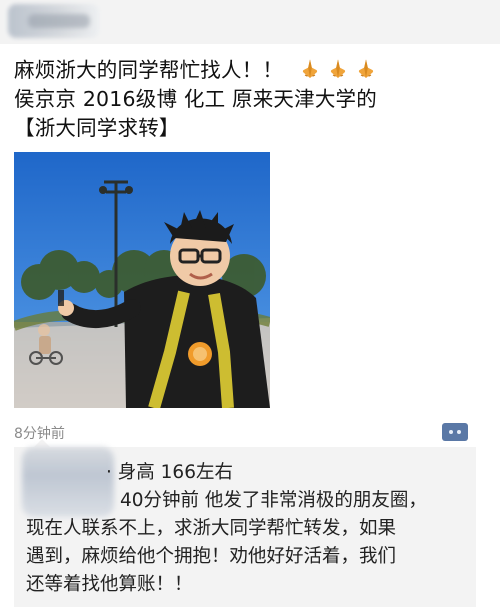 Image resolution: width=500 pixels, height=612 pixels. What do you see at coordinates (293, 473) in the screenshot?
I see `comment-line-1: · 身高 166左右` at bounding box center [293, 473].